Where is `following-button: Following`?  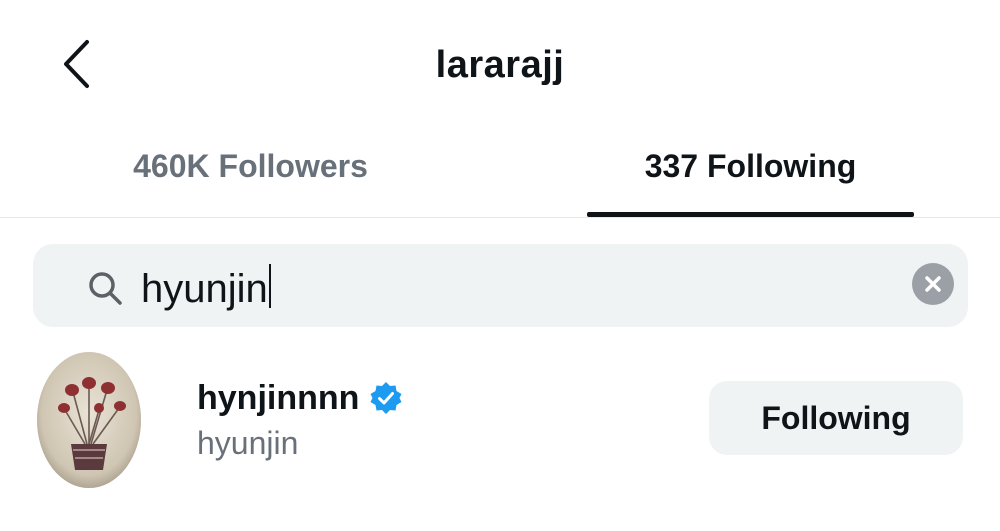 following-button: Following is located at coordinates (836, 418).